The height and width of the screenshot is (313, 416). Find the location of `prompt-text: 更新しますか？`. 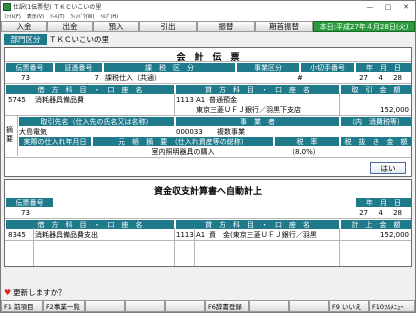

prompt-text: 更新しますか？ is located at coordinates (39, 292).